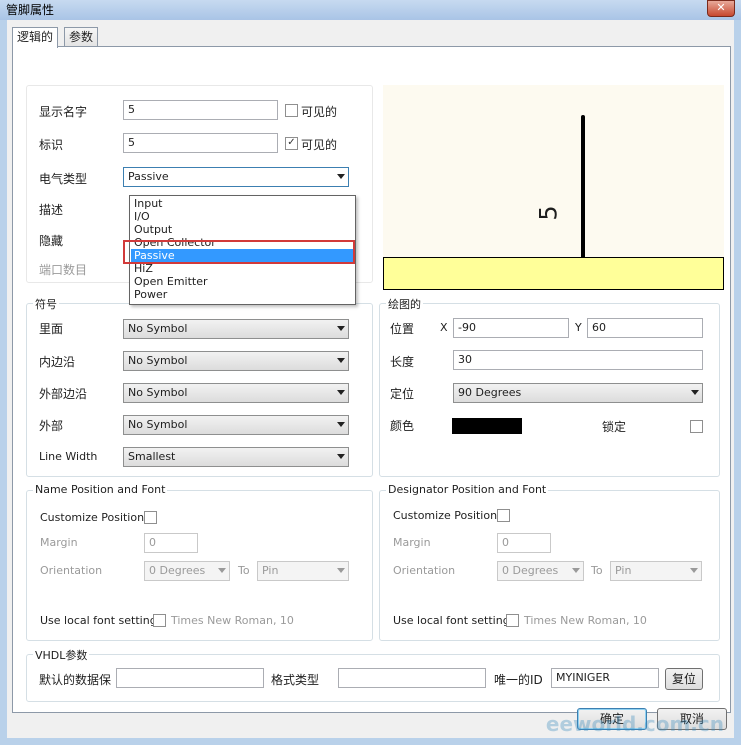 This screenshot has width=741, height=745. What do you see at coordinates (244, 570) in the screenshot?
I see `name-to-label: To` at bounding box center [244, 570].